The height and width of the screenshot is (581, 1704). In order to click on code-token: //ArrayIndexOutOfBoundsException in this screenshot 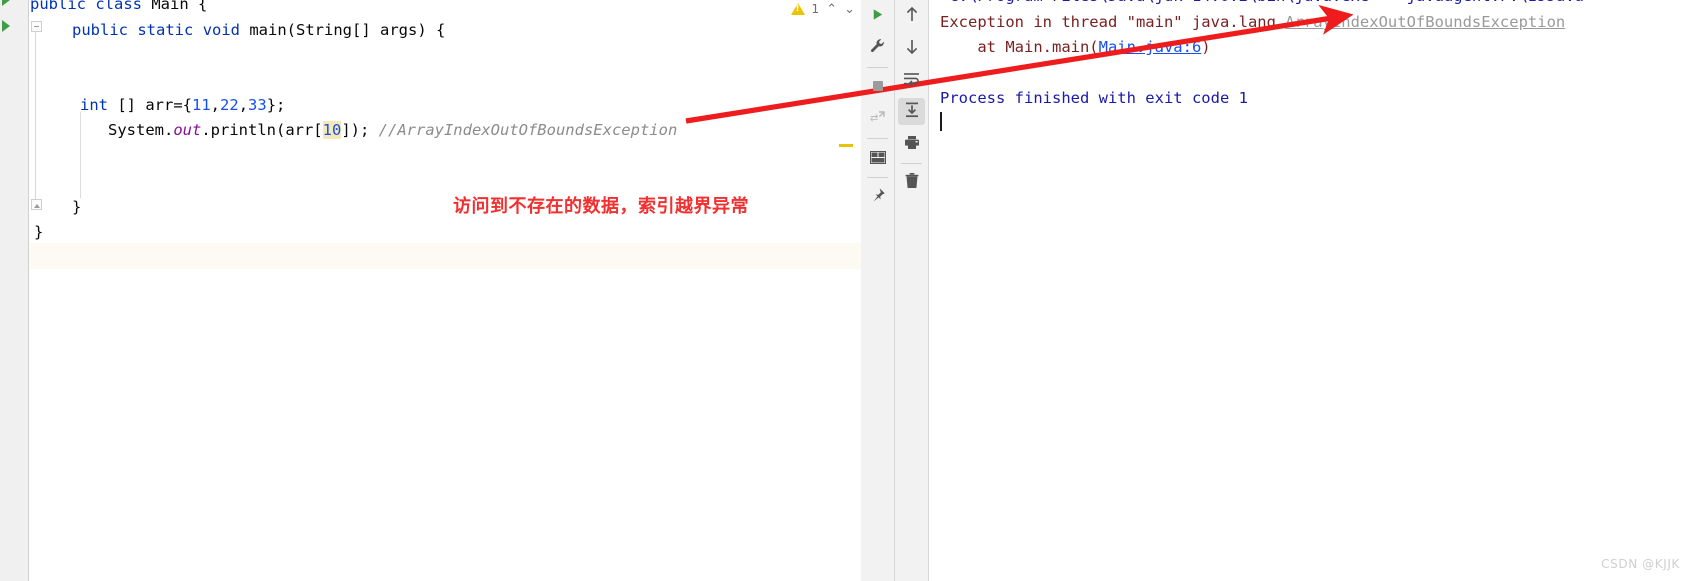, I will do `click(528, 130)`.